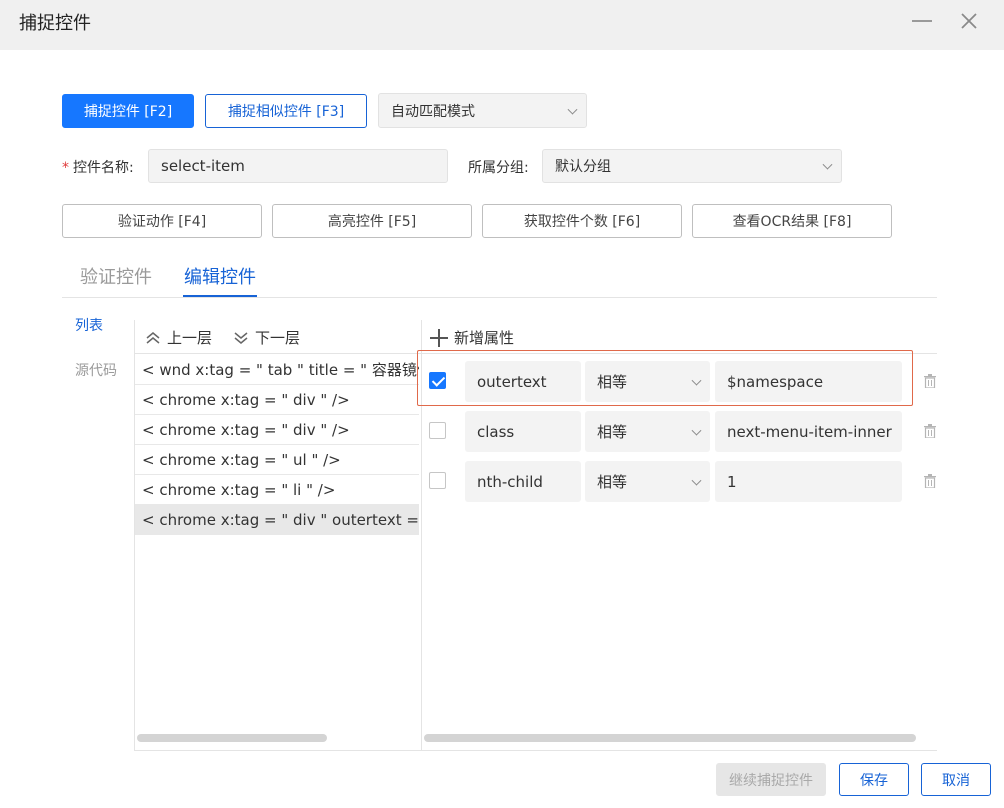  I want to click on tab-edit-control: 编辑控件, so click(220, 276).